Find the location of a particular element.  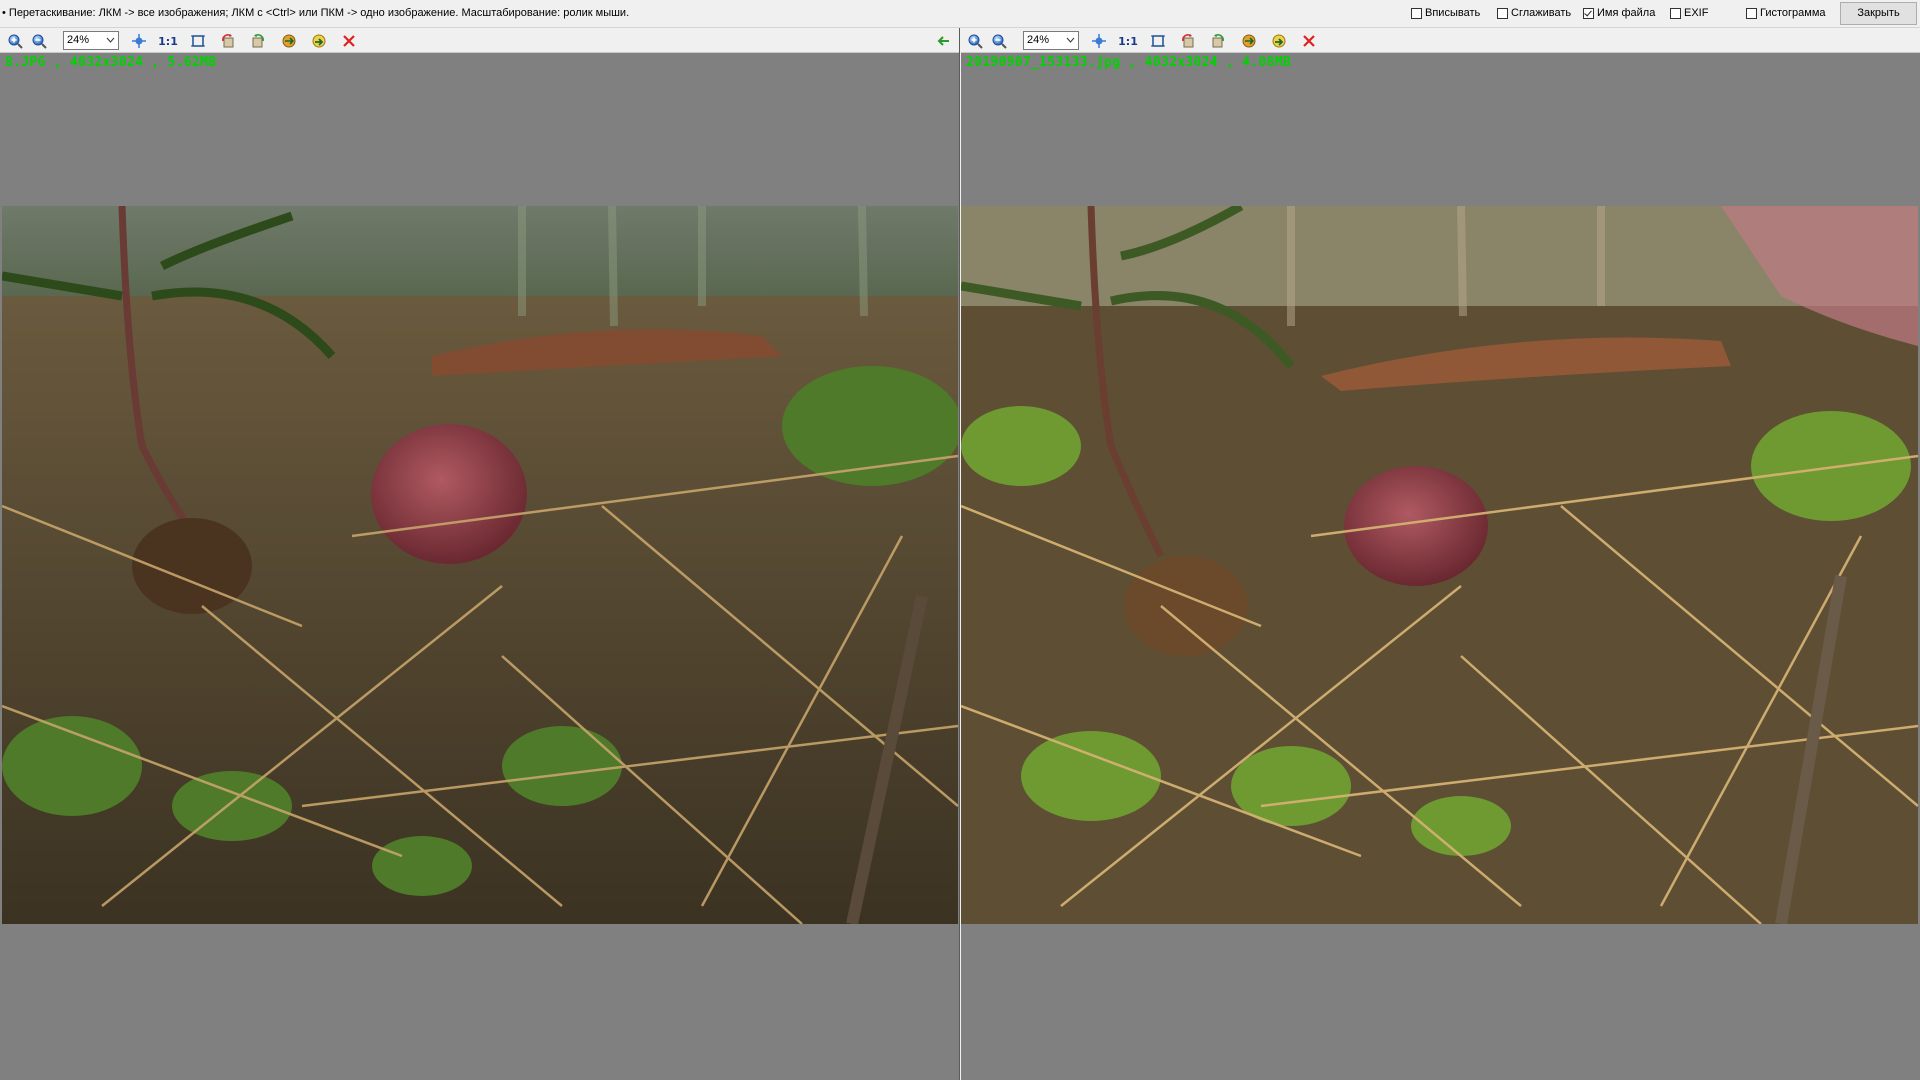

checkbox-label: Имя файла is located at coordinates (1626, 13).